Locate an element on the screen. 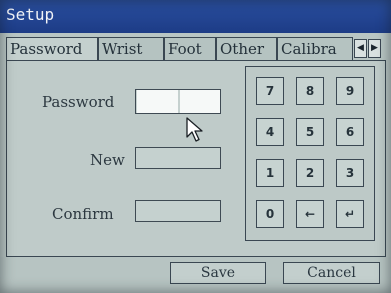 This screenshot has height=293, width=391. triangle-left-icon: ◀ is located at coordinates (360, 48).